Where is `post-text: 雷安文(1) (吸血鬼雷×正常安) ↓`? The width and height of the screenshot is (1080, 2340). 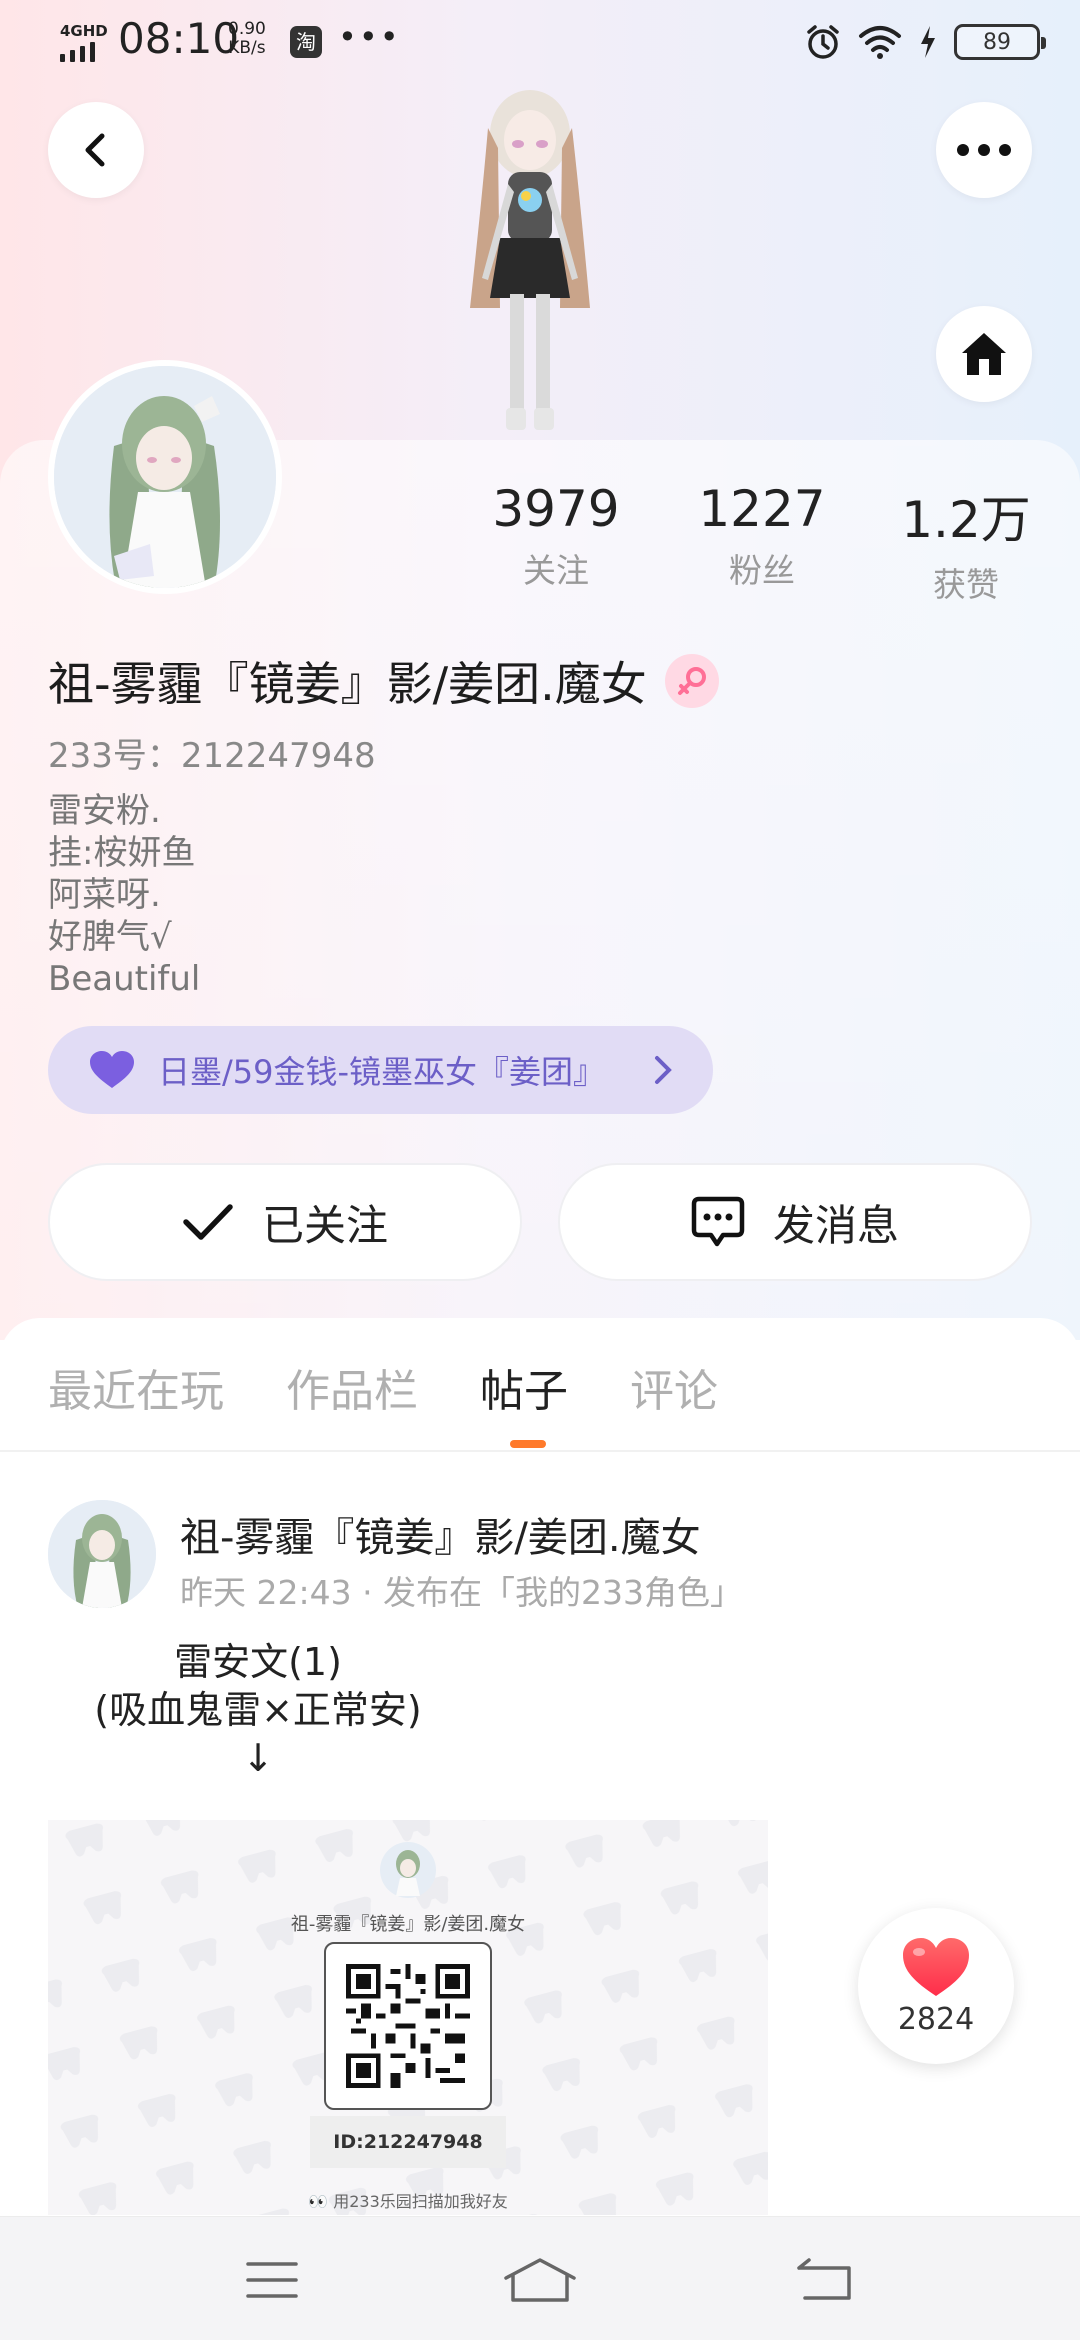
post-text: 雷安文(1) (吸血鬼雷×正常安) ↓ is located at coordinates (258, 1710).